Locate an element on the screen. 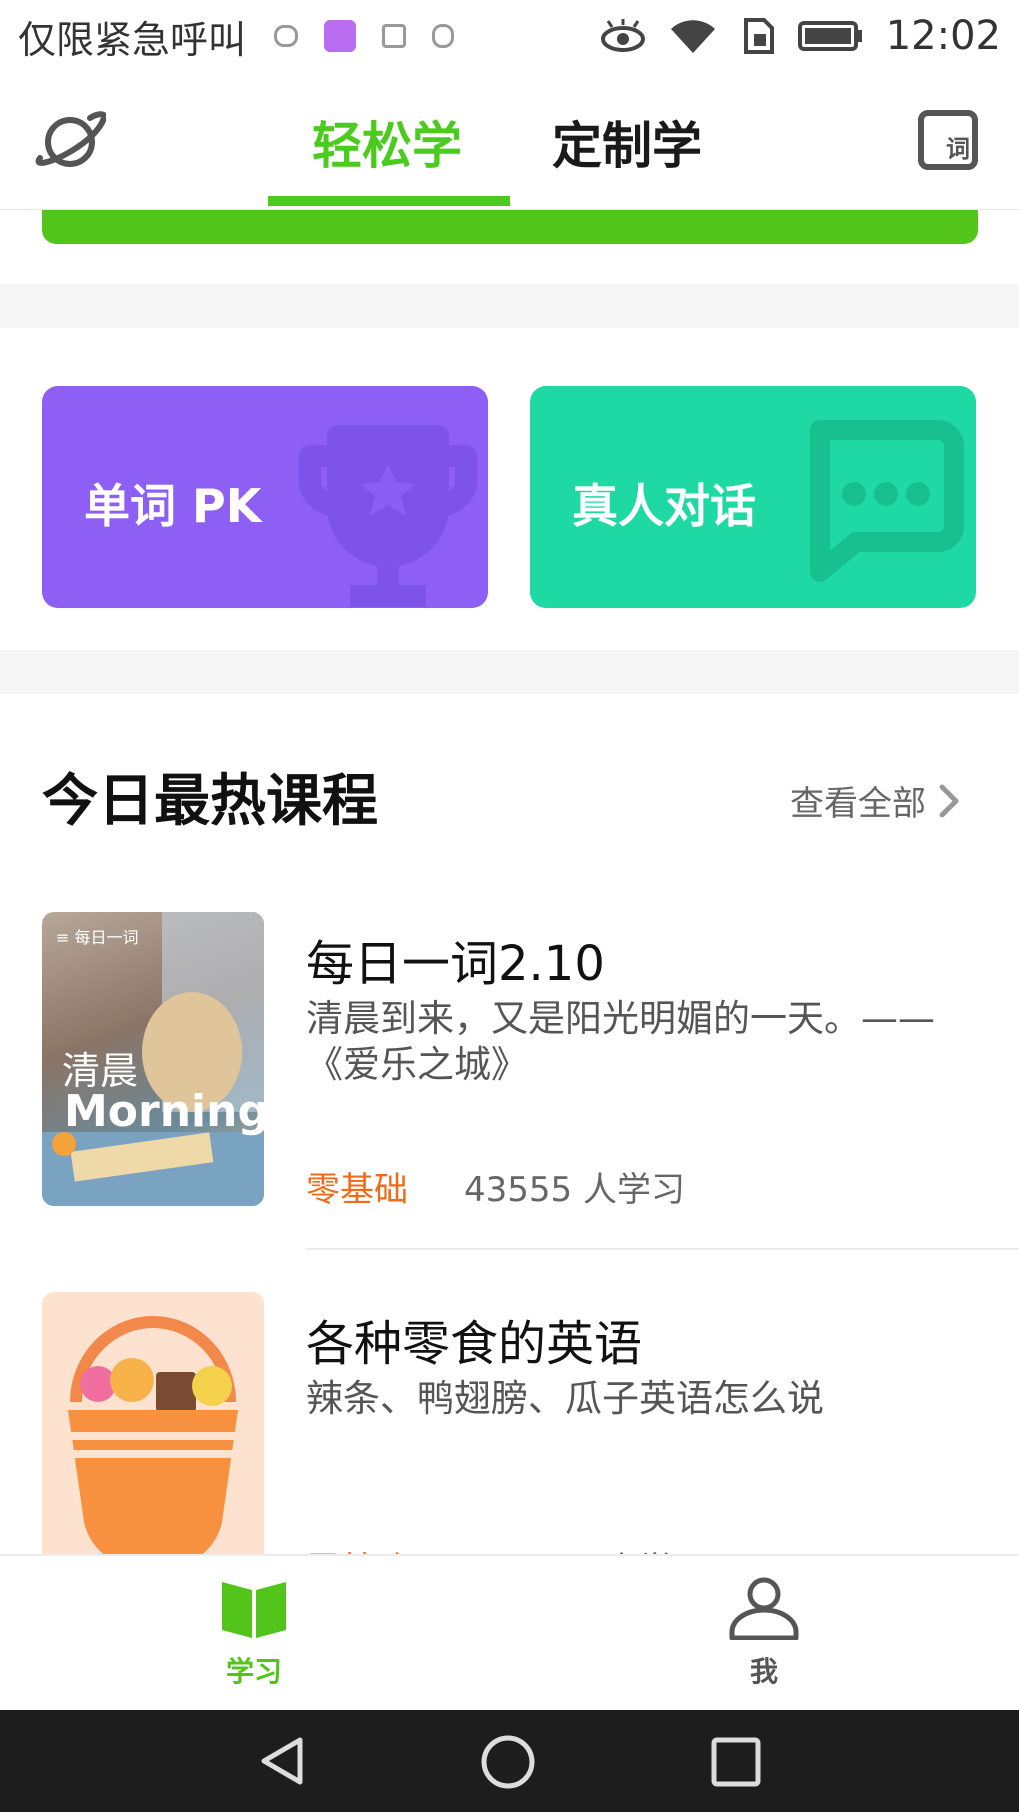 The height and width of the screenshot is (1812, 1019). course-thumbnail is located at coordinates (153, 1423).